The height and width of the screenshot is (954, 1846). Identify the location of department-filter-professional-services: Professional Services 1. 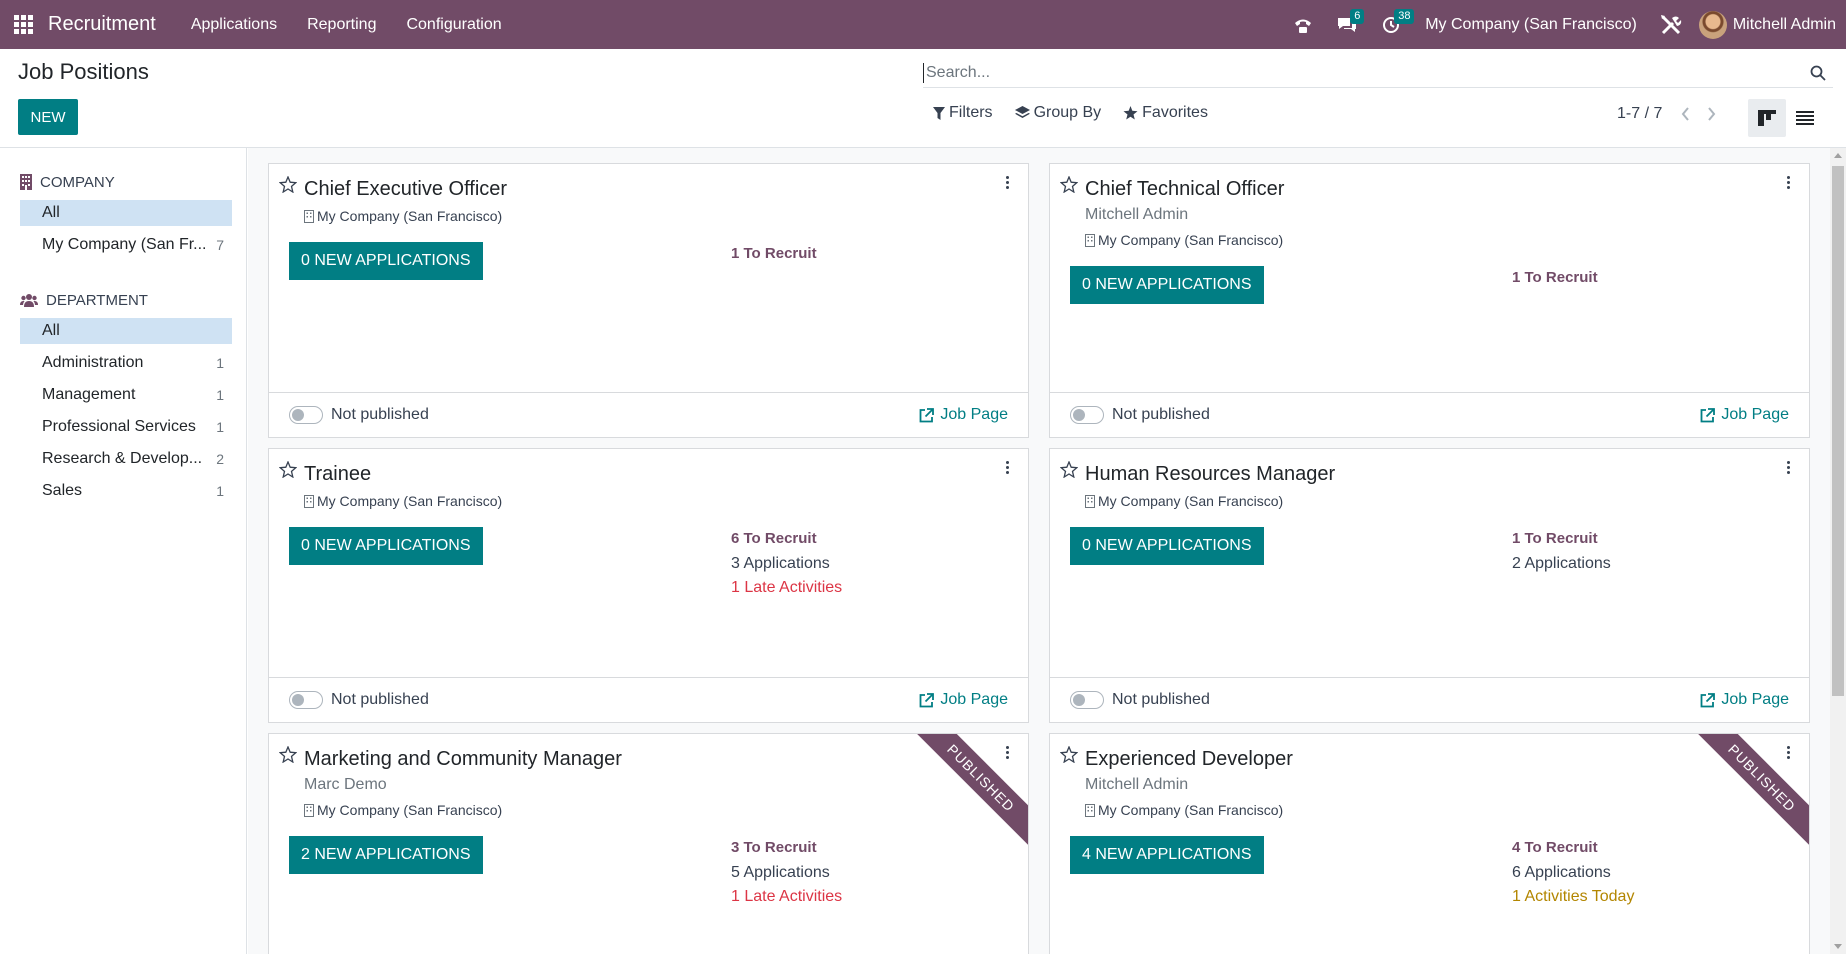
(126, 427).